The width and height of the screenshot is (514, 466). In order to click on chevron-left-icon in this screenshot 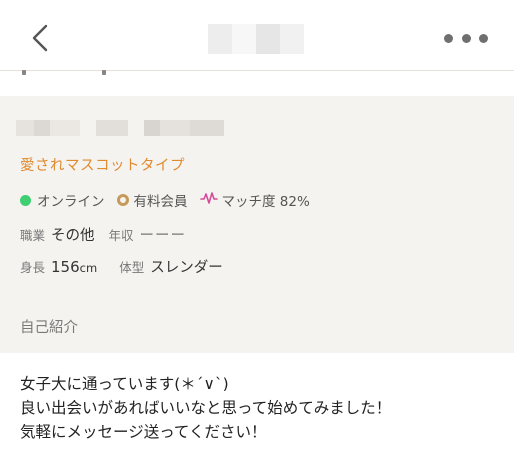, I will do `click(42, 38)`.